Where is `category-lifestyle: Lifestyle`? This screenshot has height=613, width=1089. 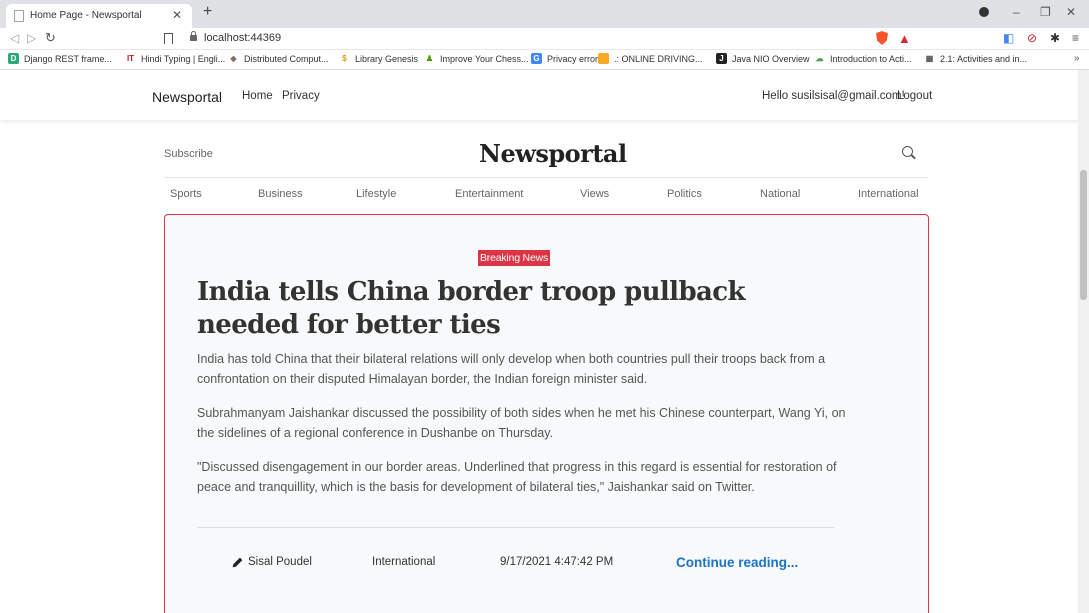
category-lifestyle: Lifestyle is located at coordinates (376, 194).